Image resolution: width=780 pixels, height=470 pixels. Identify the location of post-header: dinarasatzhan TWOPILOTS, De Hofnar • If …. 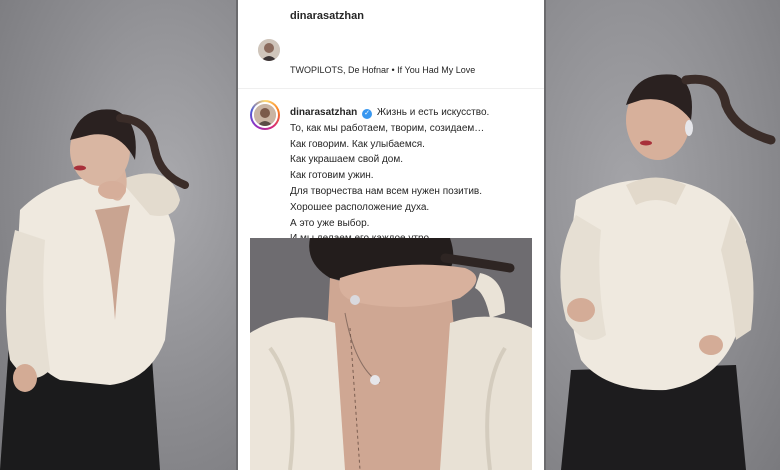
(391, 44).